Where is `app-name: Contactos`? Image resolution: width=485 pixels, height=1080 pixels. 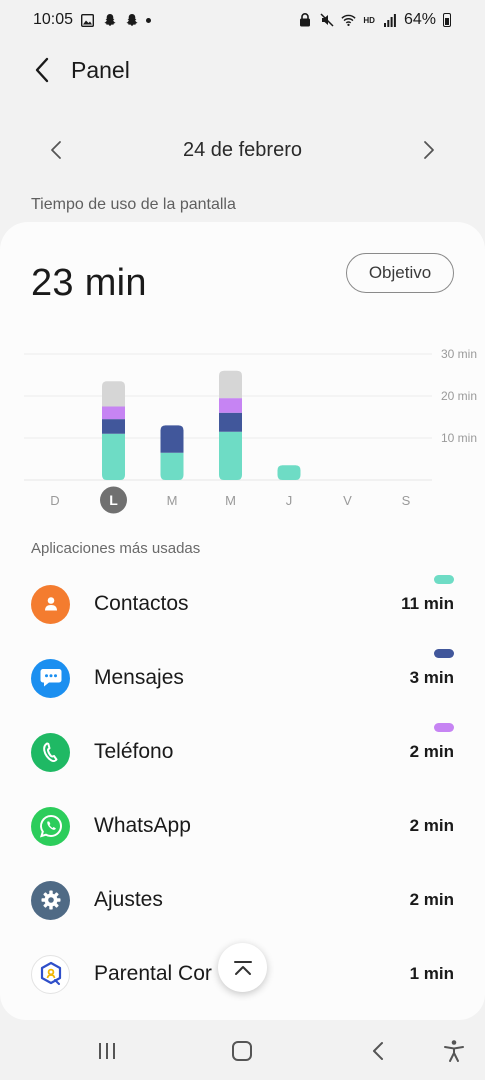 app-name: Contactos is located at coordinates (141, 603).